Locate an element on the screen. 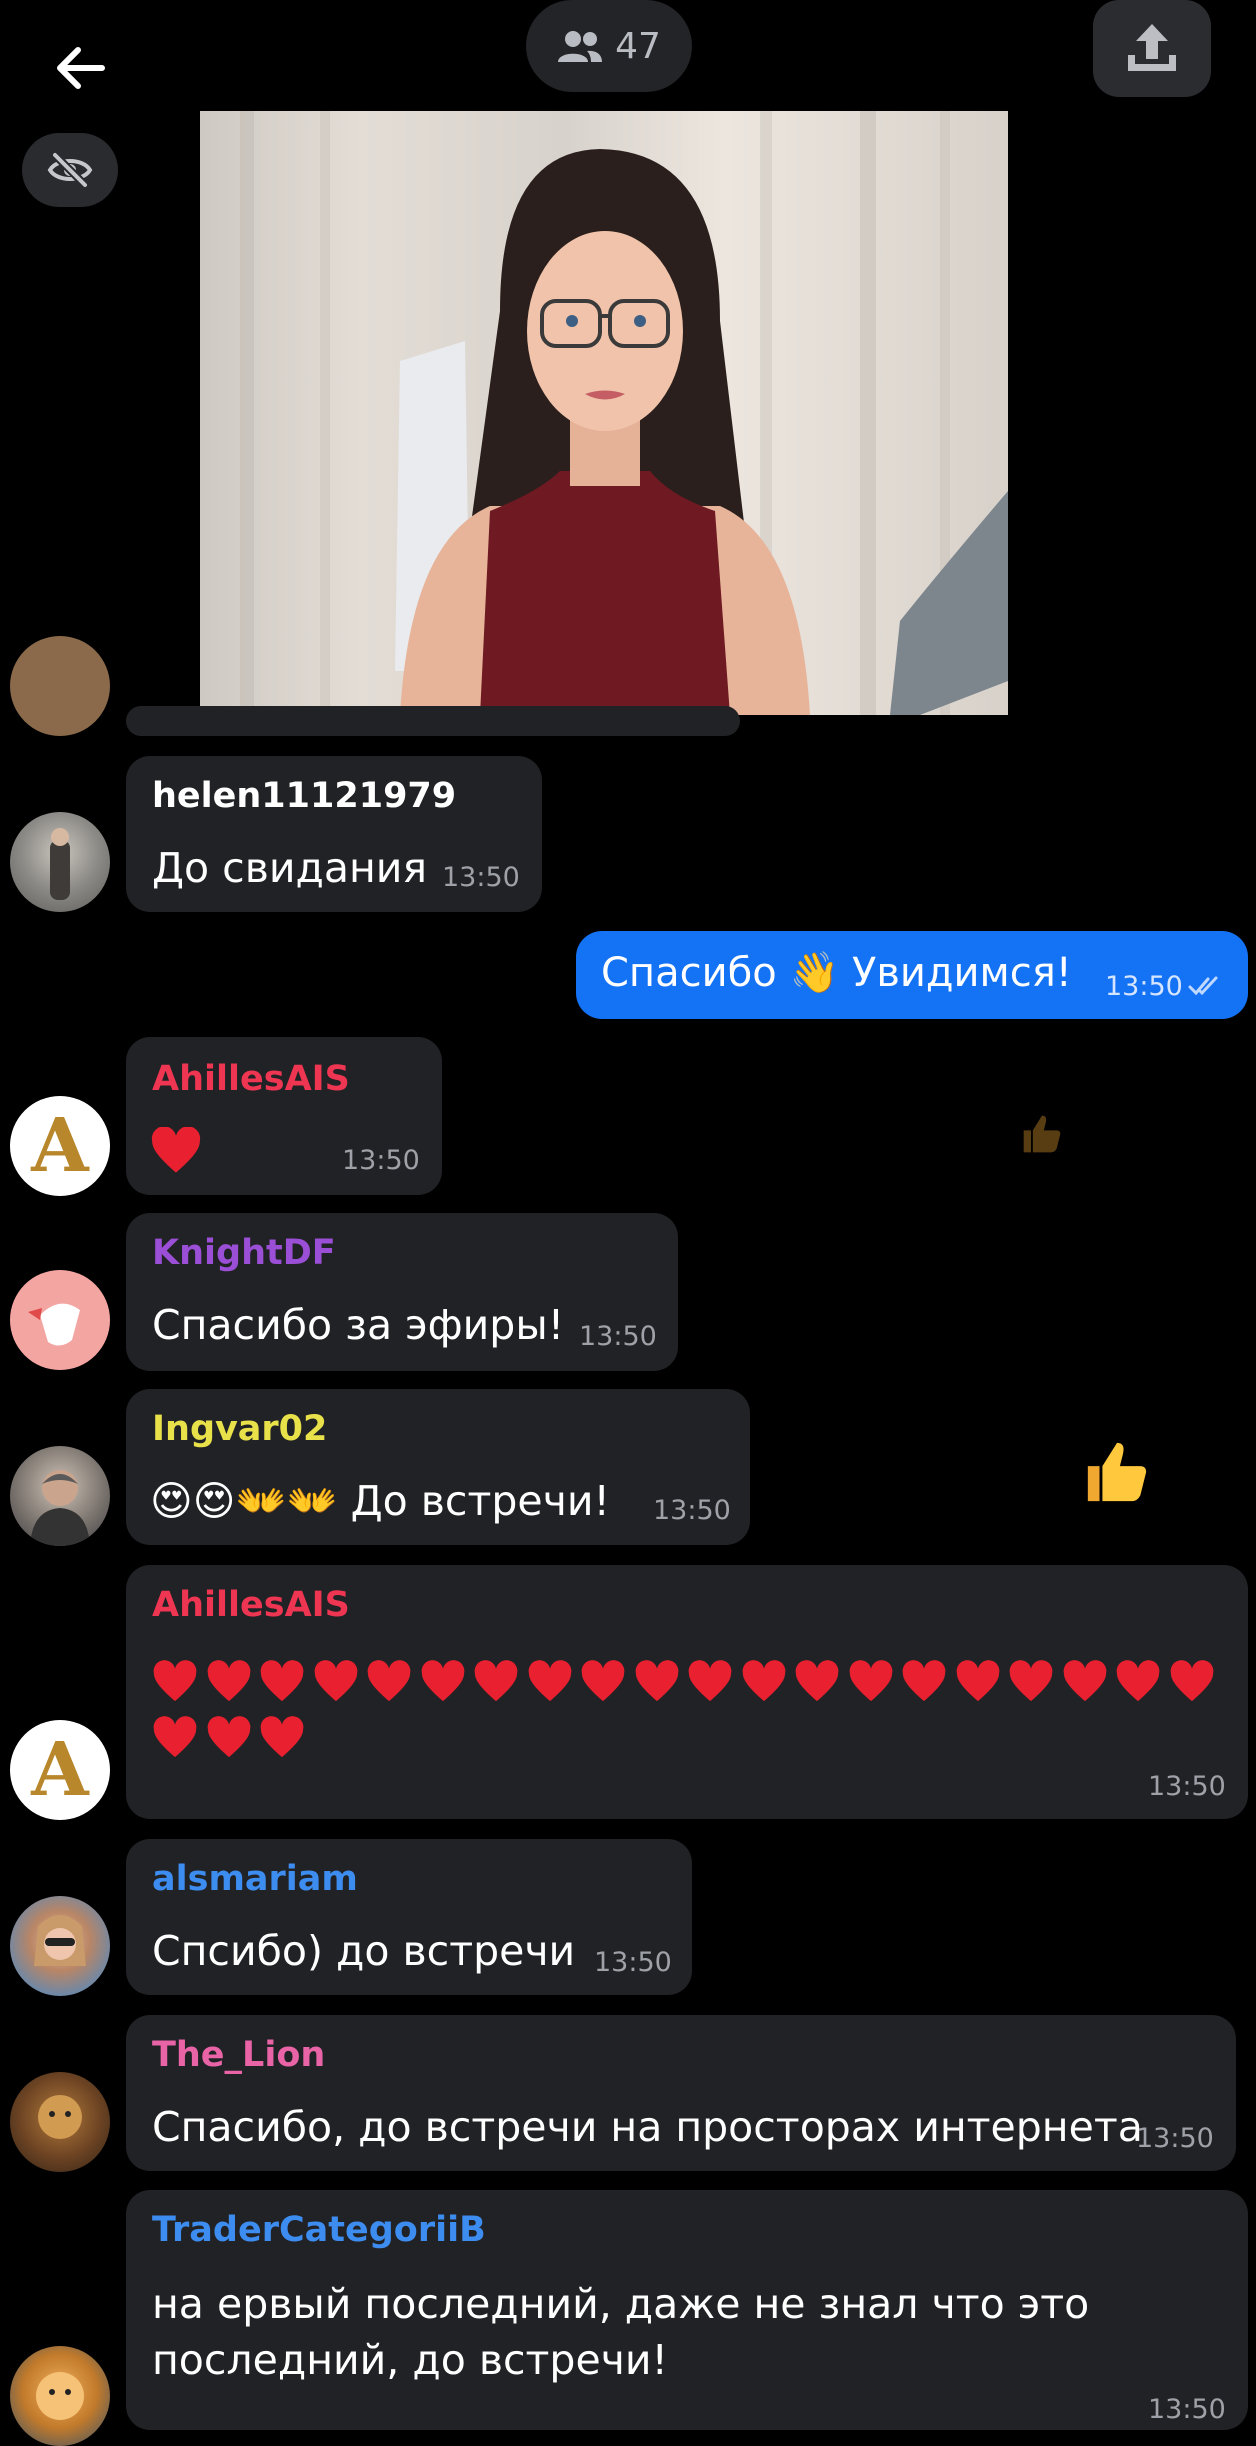 The height and width of the screenshot is (2446, 1256). avatar-ingvar02 is located at coordinates (60, 1496).